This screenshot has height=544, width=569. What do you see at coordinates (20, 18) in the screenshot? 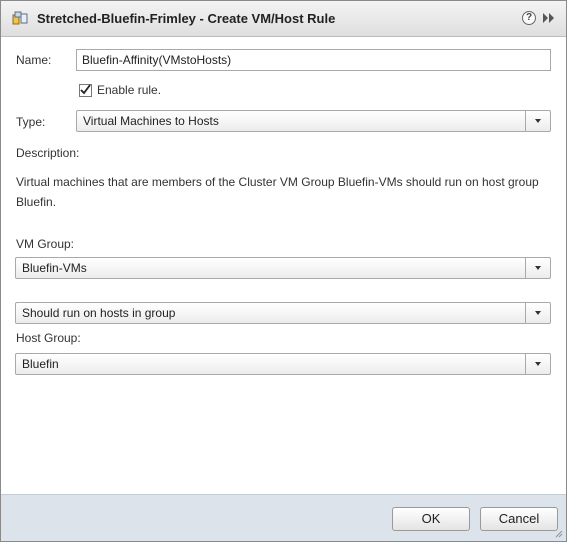
I see `rule-icon` at bounding box center [20, 18].